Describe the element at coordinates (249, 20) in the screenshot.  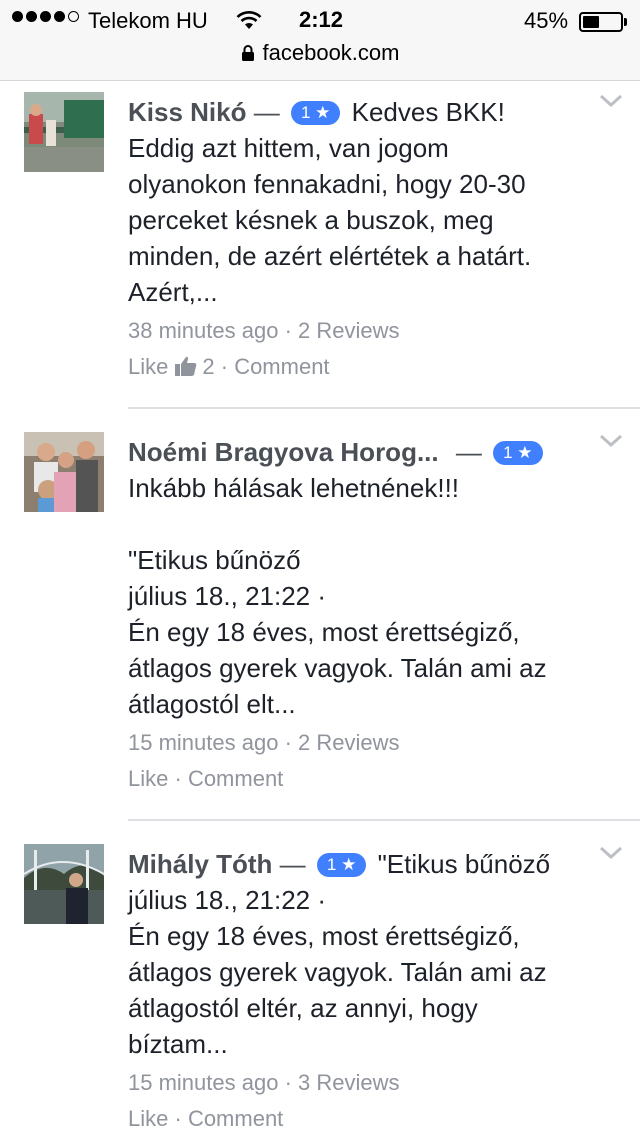
I see `wifi-icon` at that location.